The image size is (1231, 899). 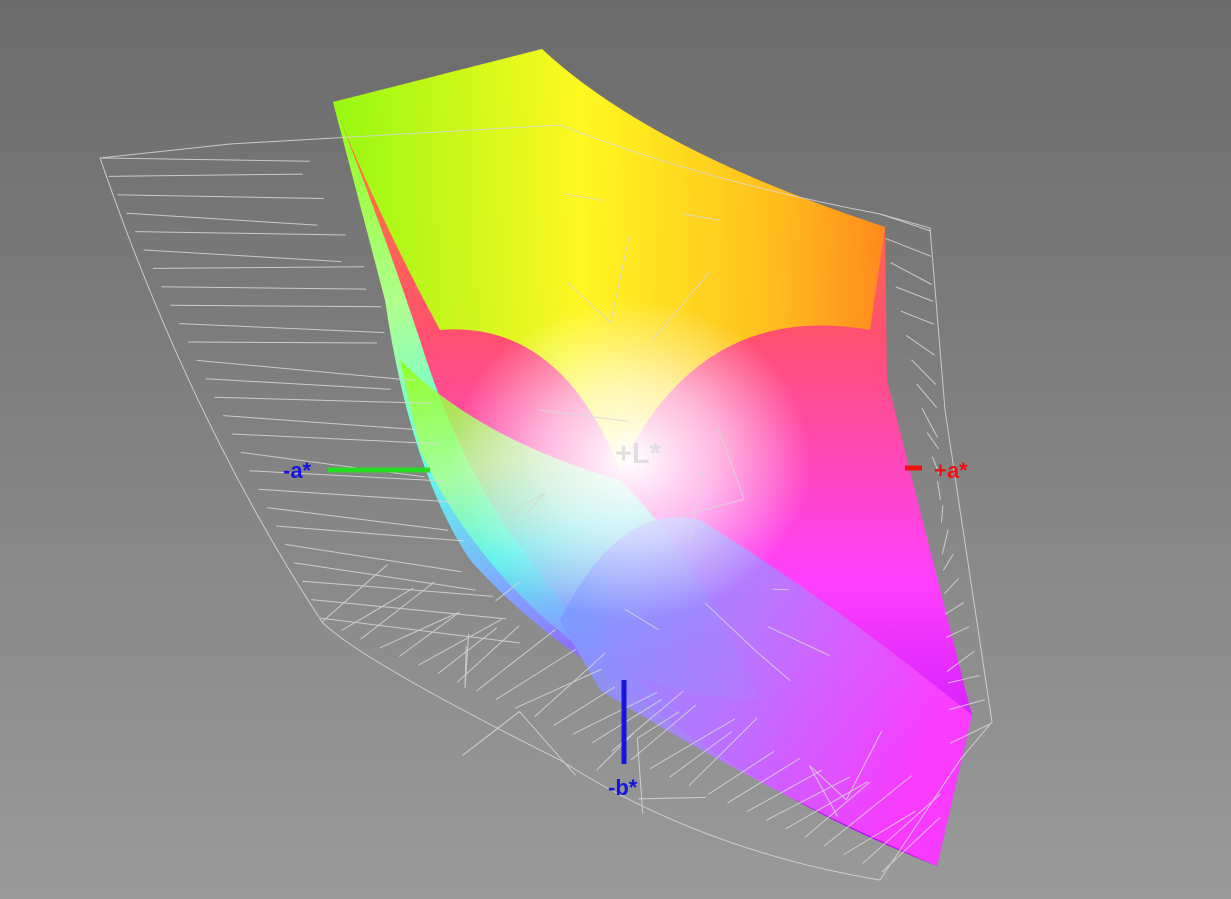 I want to click on axis-label-plus-a: +a*, so click(x=951, y=470).